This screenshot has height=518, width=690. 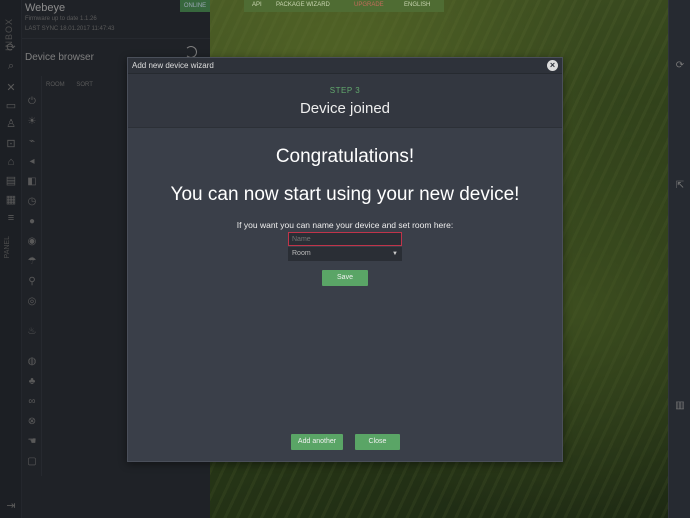 What do you see at coordinates (257, 5) in the screenshot?
I see `menu-api: API` at bounding box center [257, 5].